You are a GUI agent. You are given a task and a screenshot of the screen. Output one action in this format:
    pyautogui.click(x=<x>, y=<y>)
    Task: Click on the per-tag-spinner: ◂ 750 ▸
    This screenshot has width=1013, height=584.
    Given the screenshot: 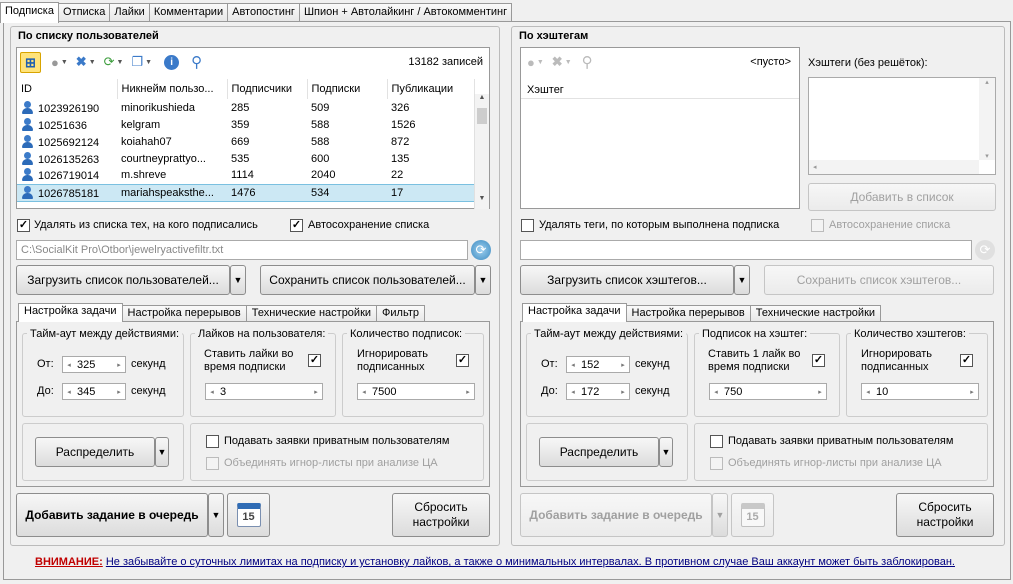 What is the action you would take?
    pyautogui.click(x=768, y=391)
    